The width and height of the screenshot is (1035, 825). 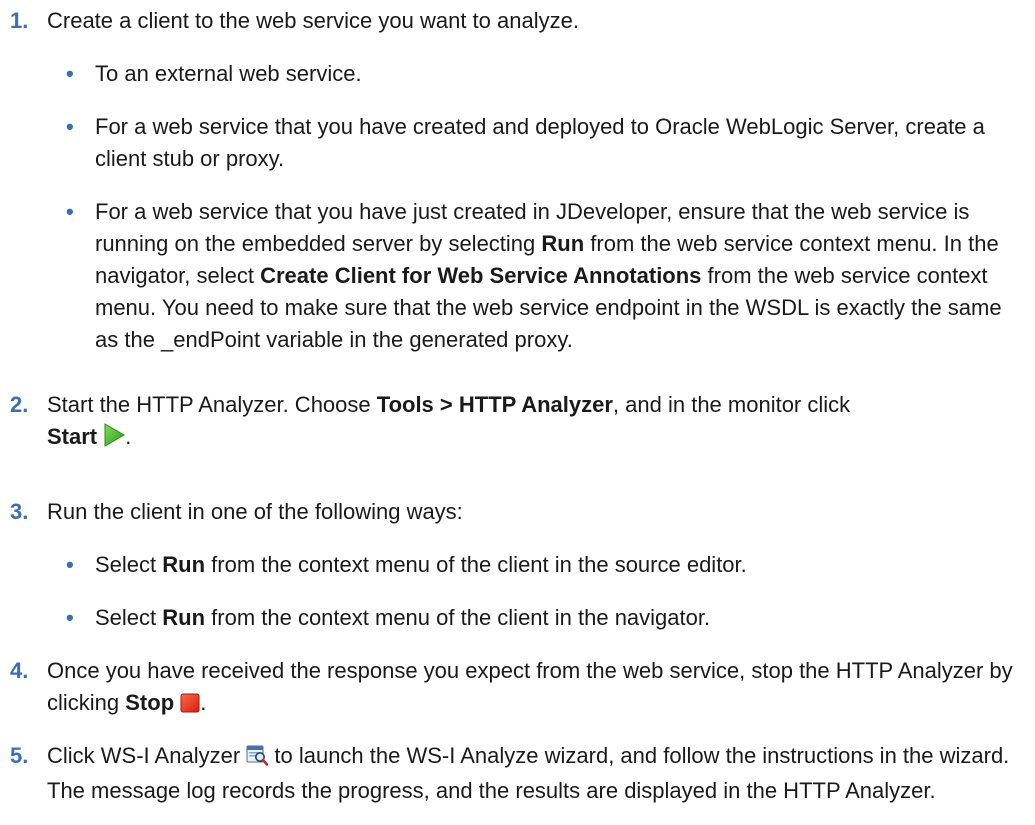 I want to click on step-number: 5., so click(x=19, y=755).